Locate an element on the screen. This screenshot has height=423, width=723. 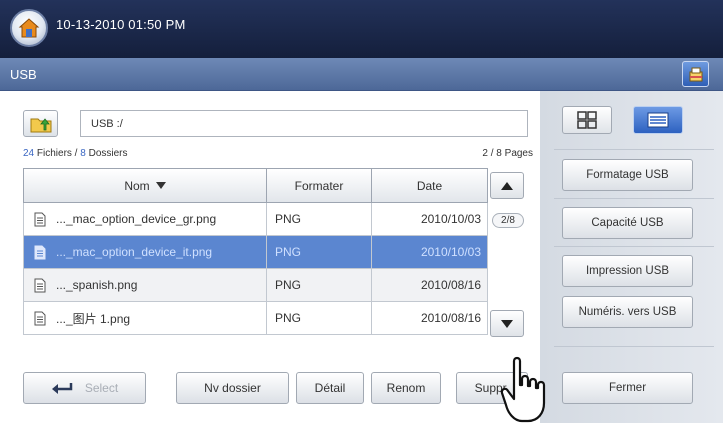
table-row: ..._图片 1.png PNG 2010/08/16 is located at coordinates (255, 318).